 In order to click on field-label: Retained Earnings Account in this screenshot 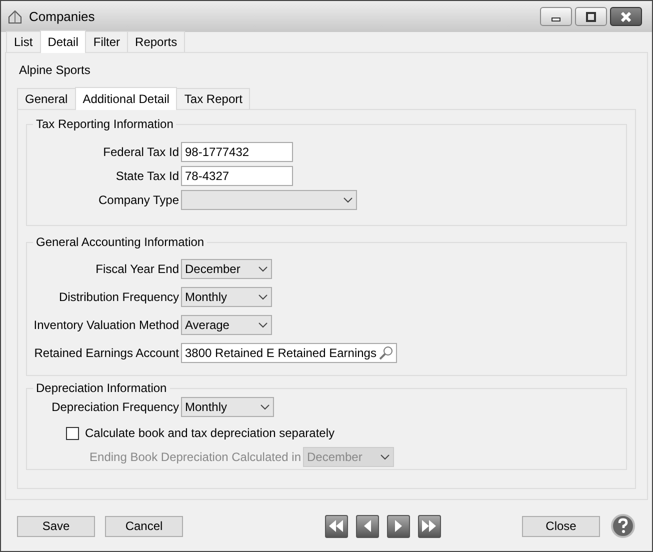, I will do `click(106, 353)`.